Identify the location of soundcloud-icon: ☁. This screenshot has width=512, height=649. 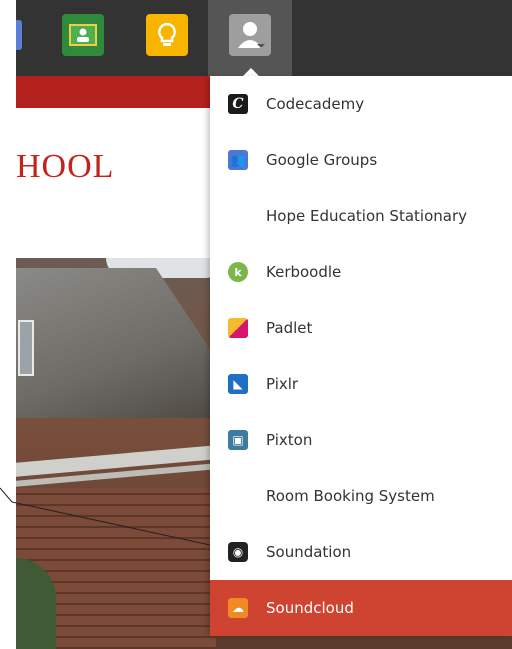
(238, 608).